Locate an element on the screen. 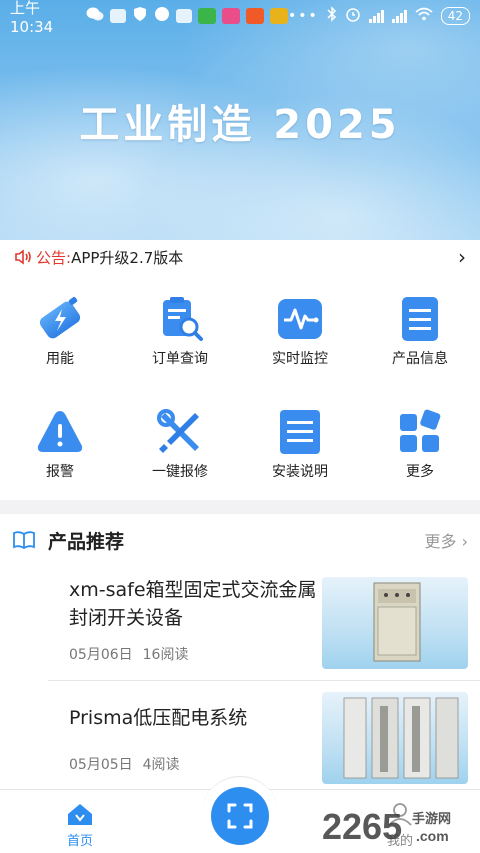 The image size is (480, 853). list-icon is located at coordinates (420, 319).